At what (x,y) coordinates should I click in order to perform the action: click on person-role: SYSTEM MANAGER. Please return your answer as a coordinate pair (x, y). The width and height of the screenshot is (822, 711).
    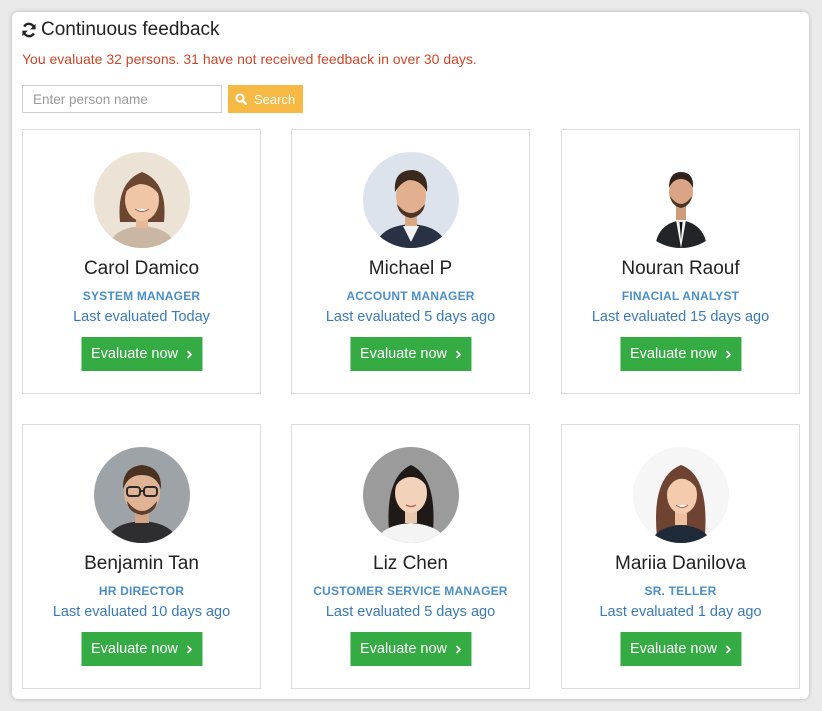
    Looking at the image, I should click on (141, 296).